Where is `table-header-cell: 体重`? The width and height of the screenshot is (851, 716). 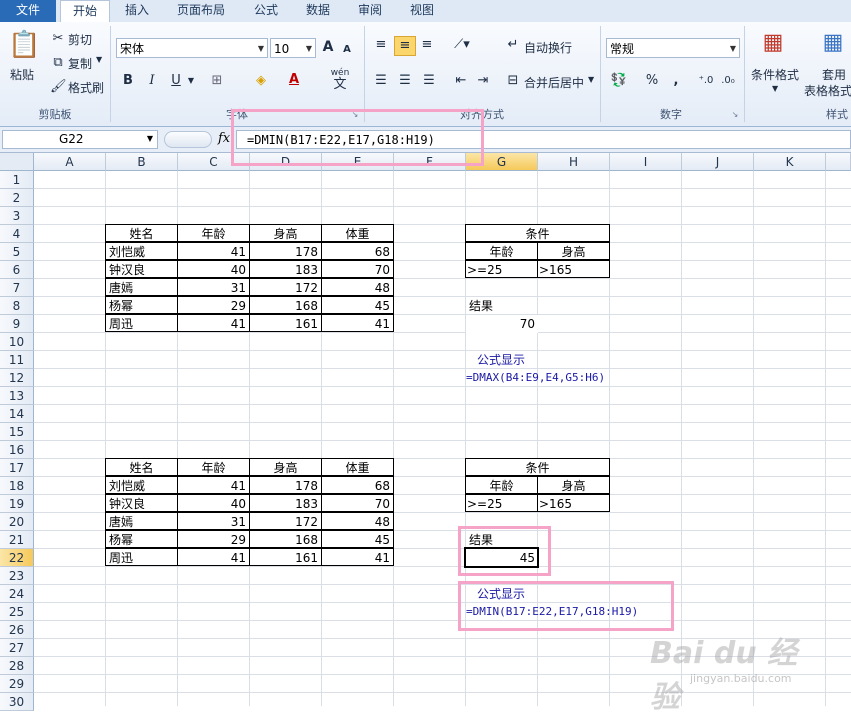
table-header-cell: 体重 is located at coordinates (357, 233).